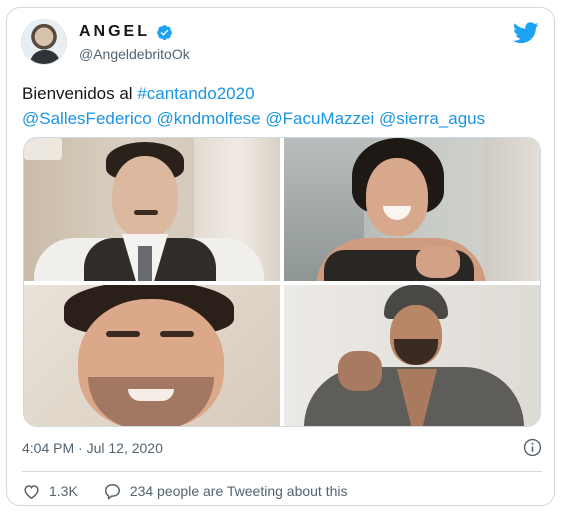 The width and height of the screenshot is (561, 512). I want to click on tweet-actions: 1.3K 234 people are Tweeting about this, so click(282, 491).